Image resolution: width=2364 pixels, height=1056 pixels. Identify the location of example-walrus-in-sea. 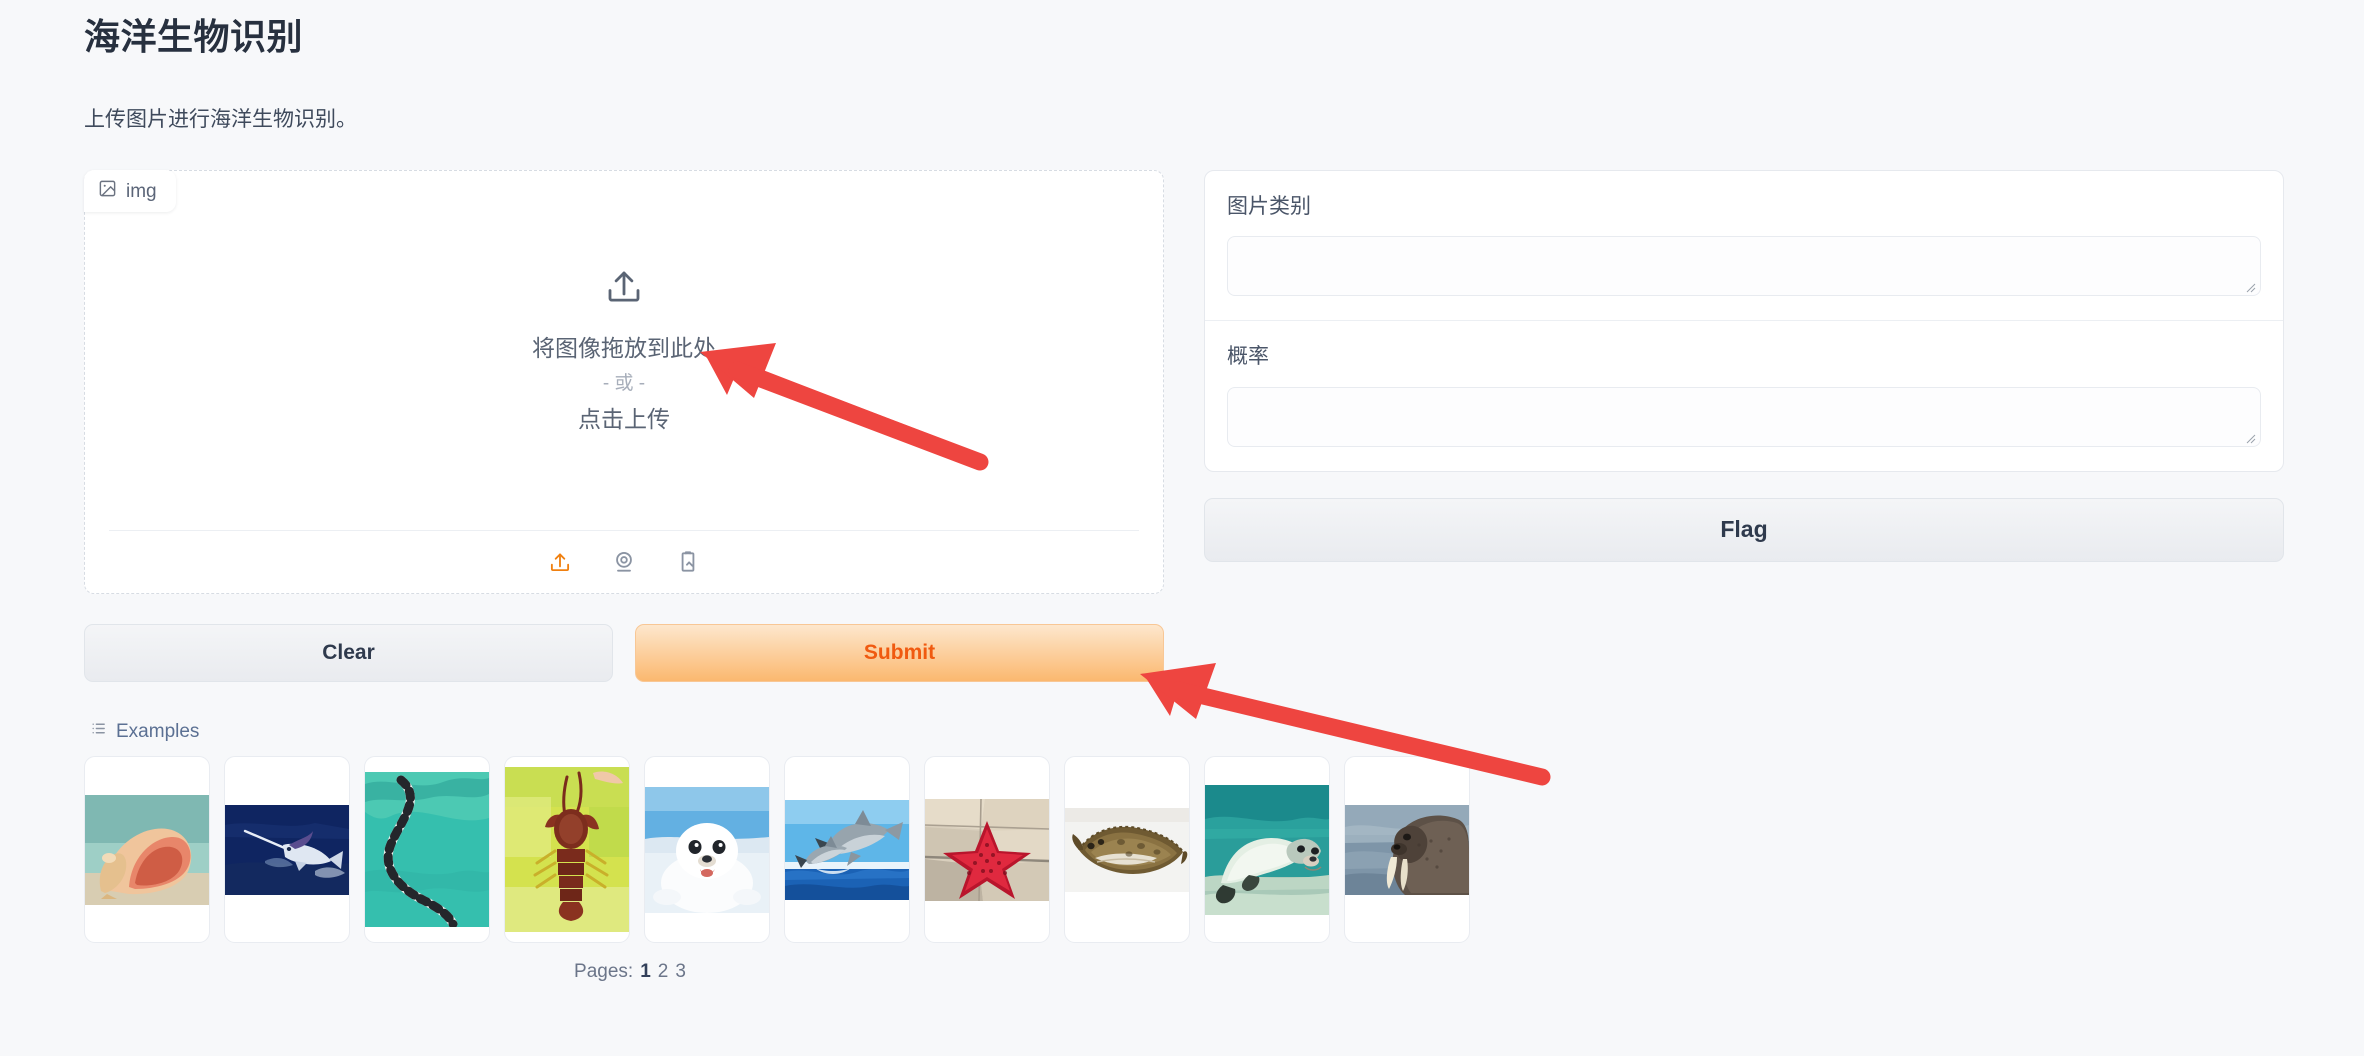
(1407, 850).